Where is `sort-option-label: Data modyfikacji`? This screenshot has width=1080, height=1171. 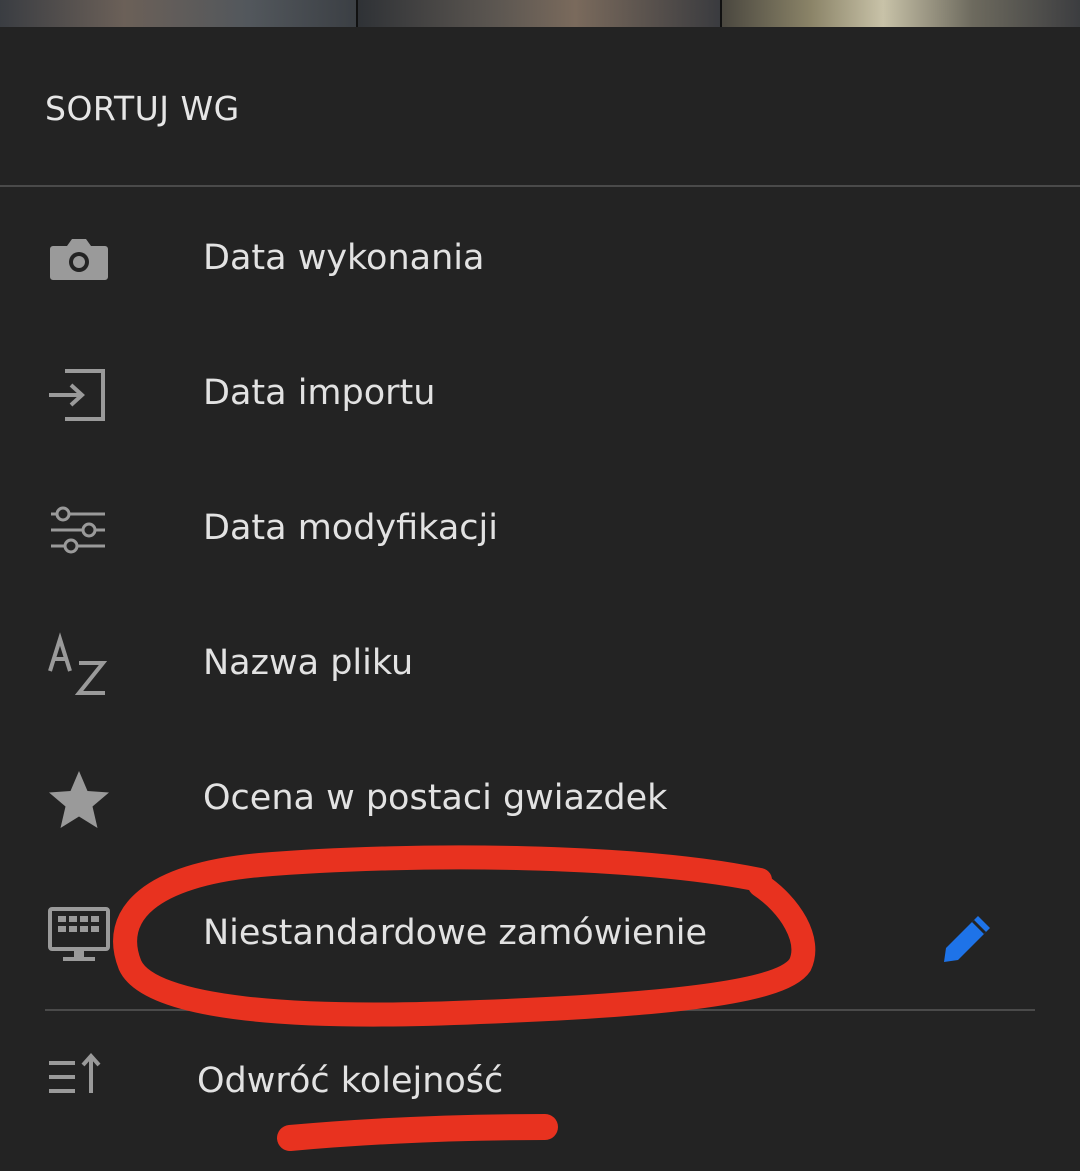 sort-option-label: Data modyfikacji is located at coordinates (350, 528).